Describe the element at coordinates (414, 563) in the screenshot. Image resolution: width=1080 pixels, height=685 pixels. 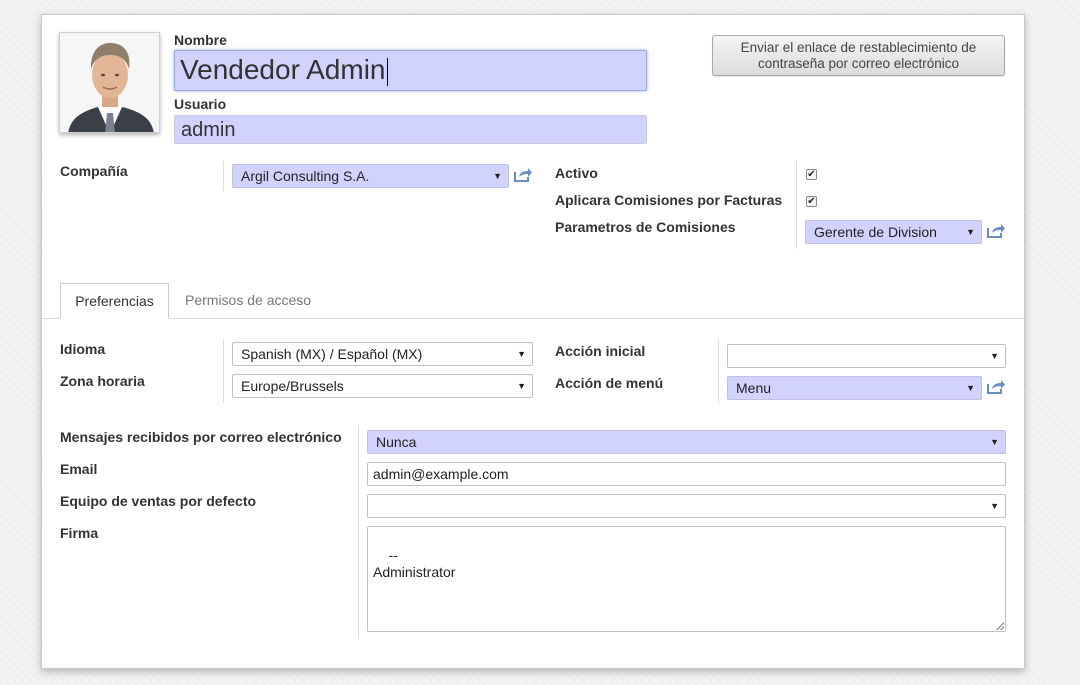
I see `signature-value: -- Administrator` at that location.